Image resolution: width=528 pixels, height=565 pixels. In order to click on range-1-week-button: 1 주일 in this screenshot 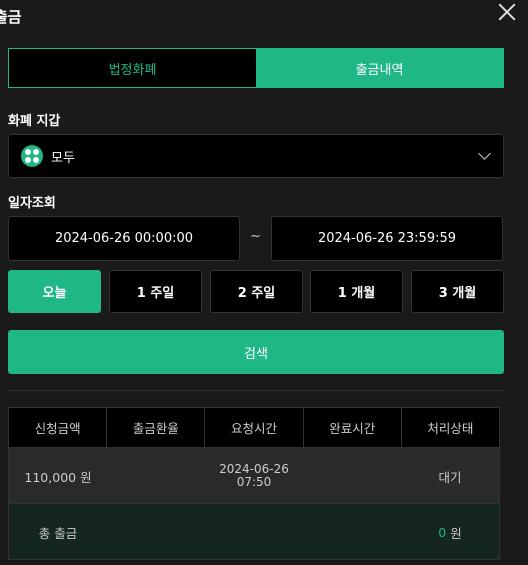, I will do `click(155, 291)`.